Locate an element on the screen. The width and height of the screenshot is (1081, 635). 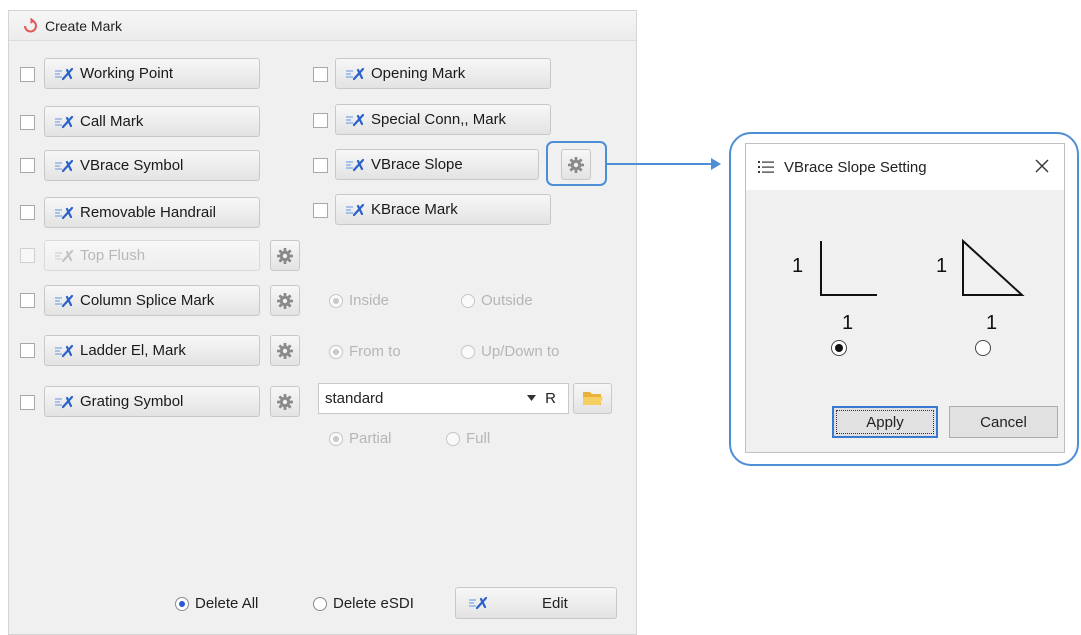
vbrace-slope-checkbox is located at coordinates (320, 165).